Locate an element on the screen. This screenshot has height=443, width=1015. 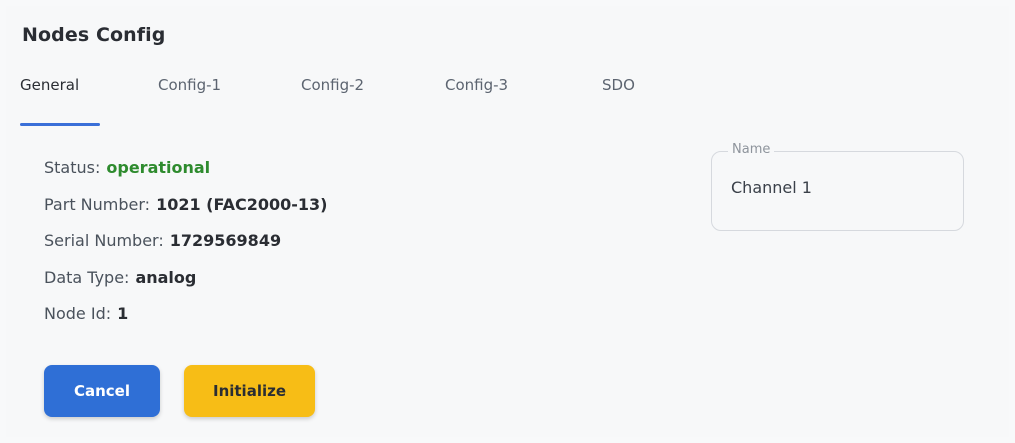
node-id-row: Node Id: 1 is located at coordinates (185, 322).